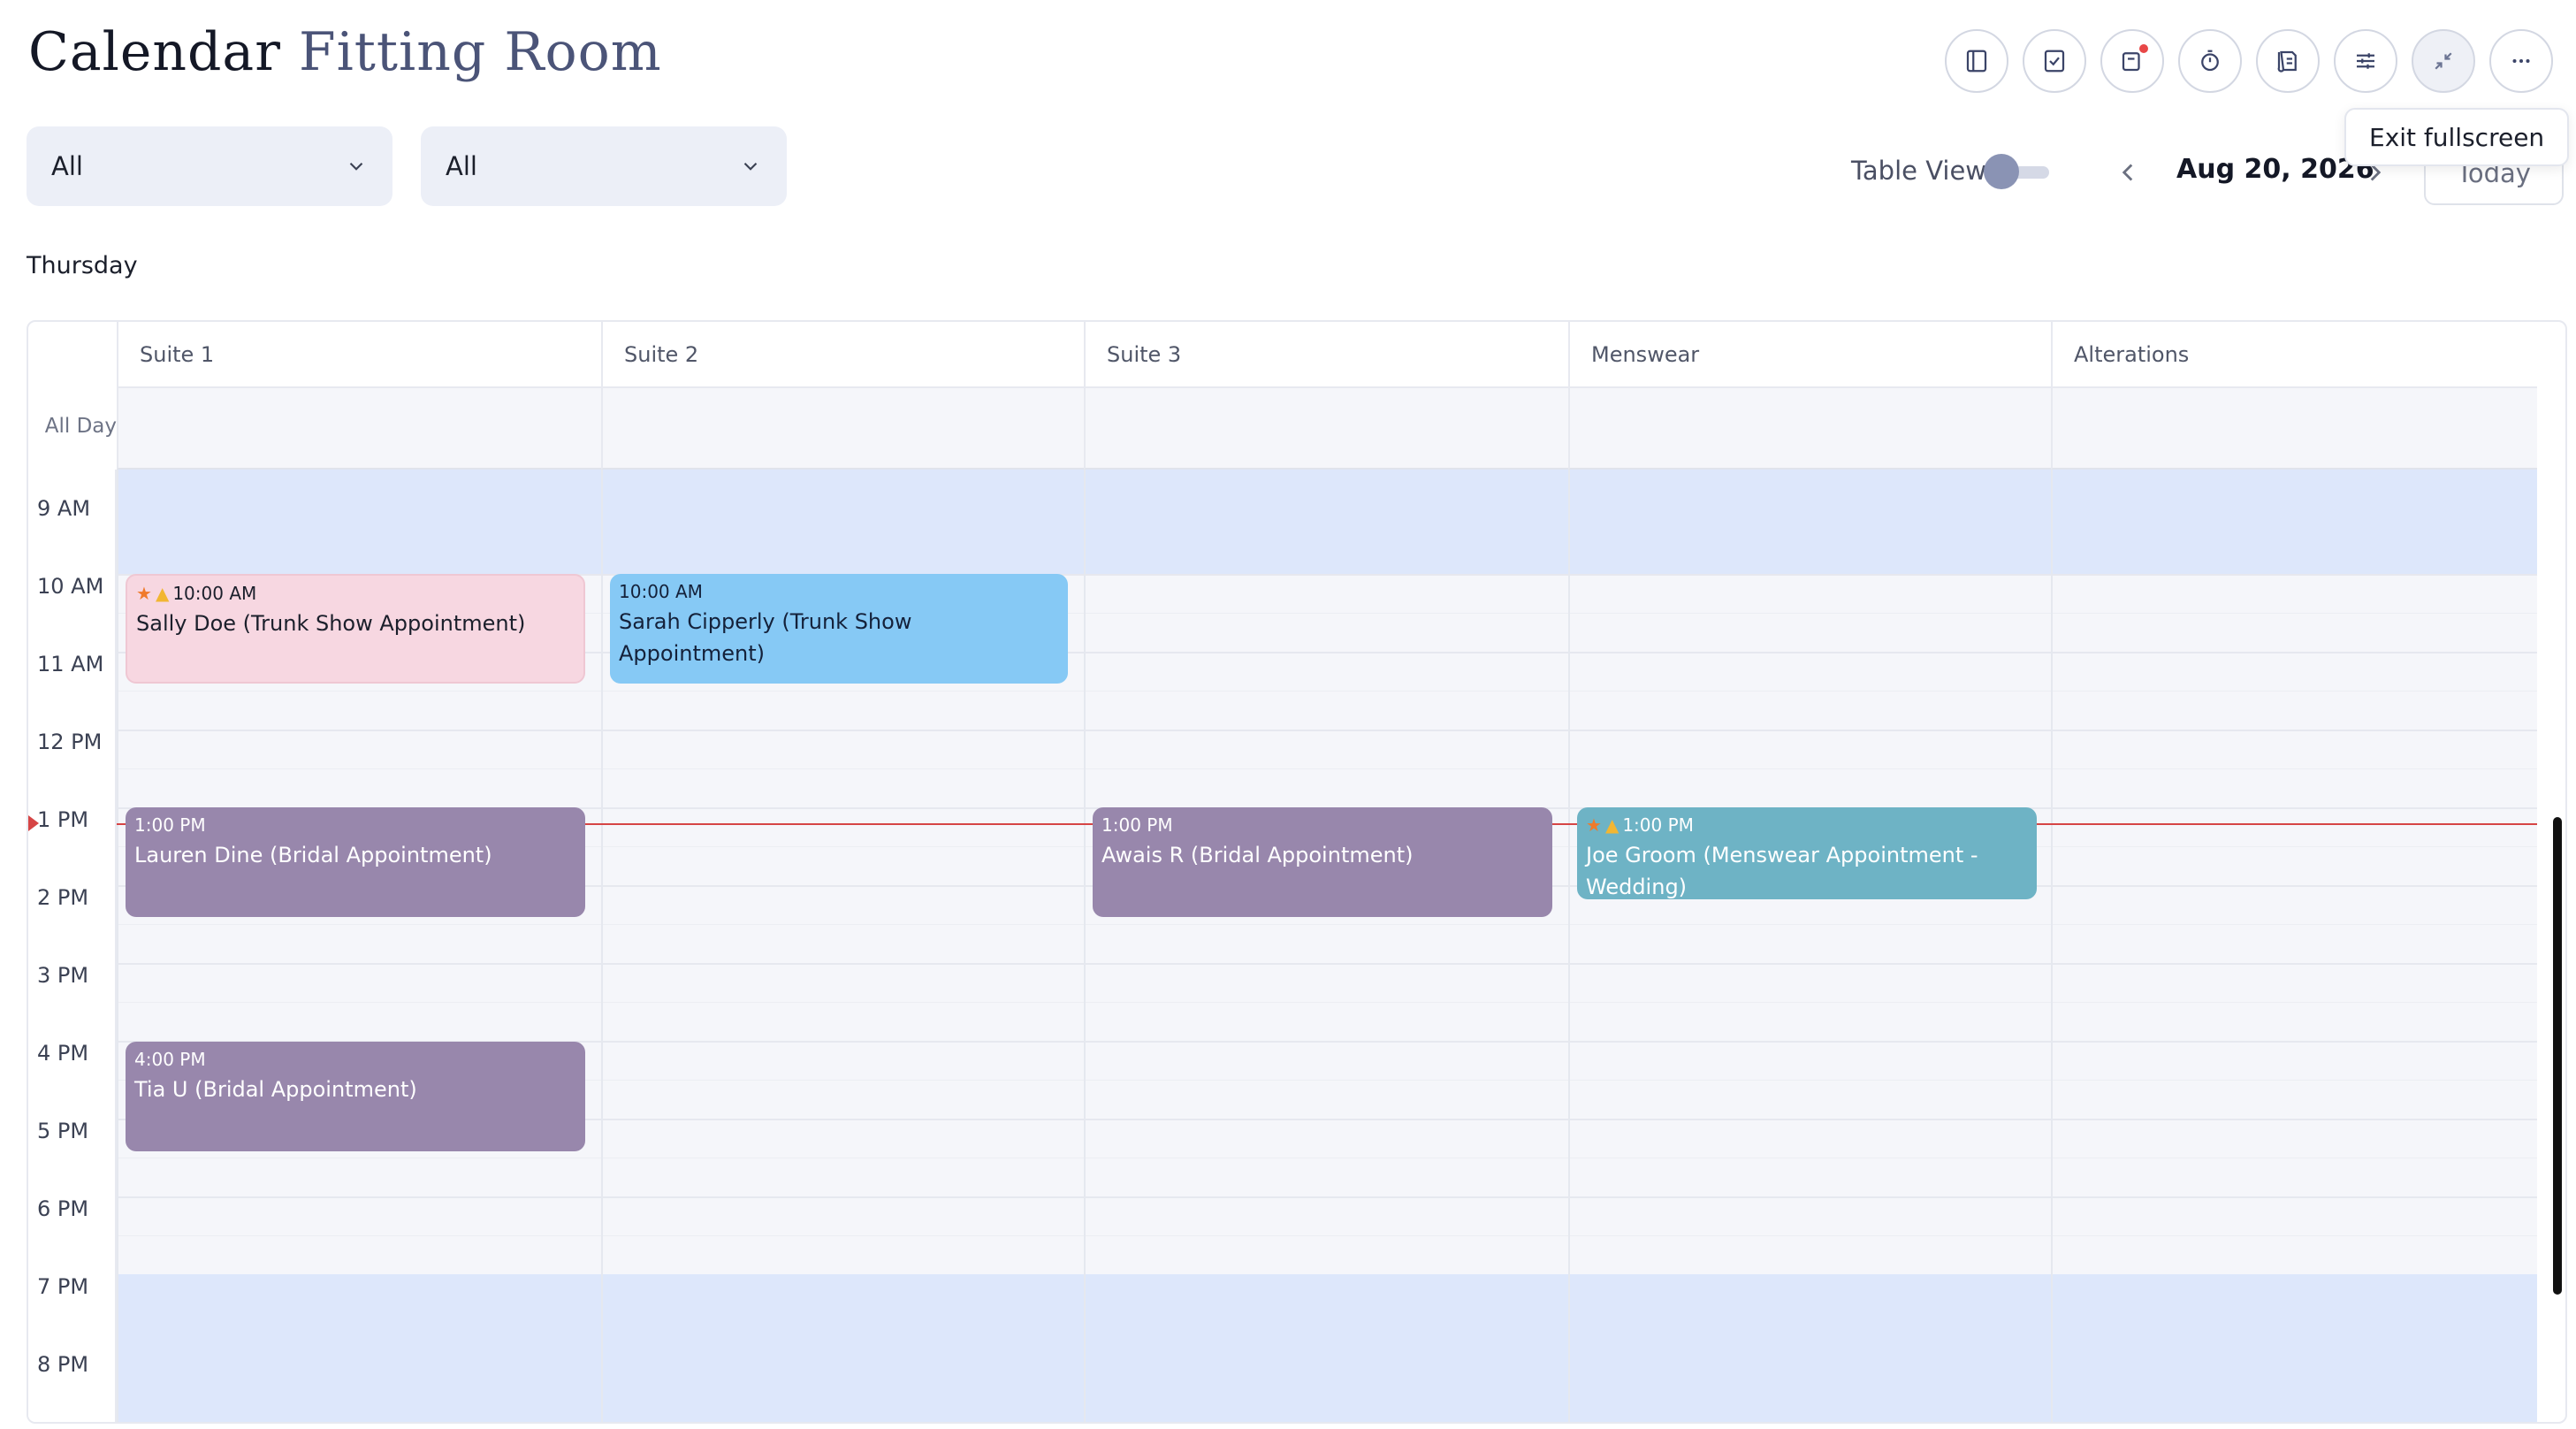  I want to click on table-view-toggle, so click(2018, 171).